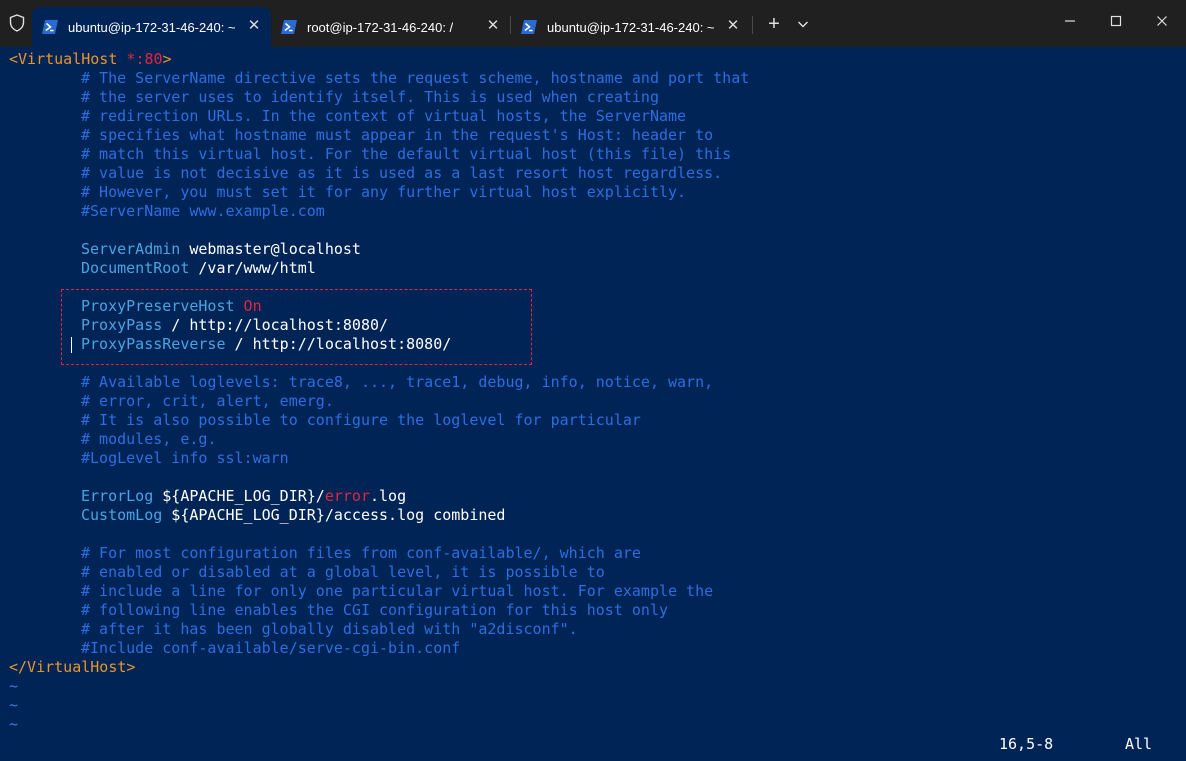 The height and width of the screenshot is (761, 1186). I want to click on plus-icon: +, so click(774, 24).